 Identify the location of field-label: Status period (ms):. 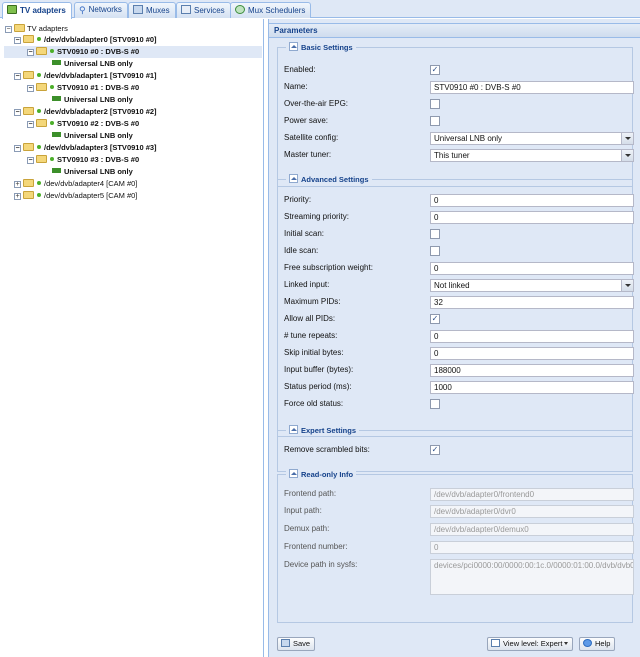
(318, 386).